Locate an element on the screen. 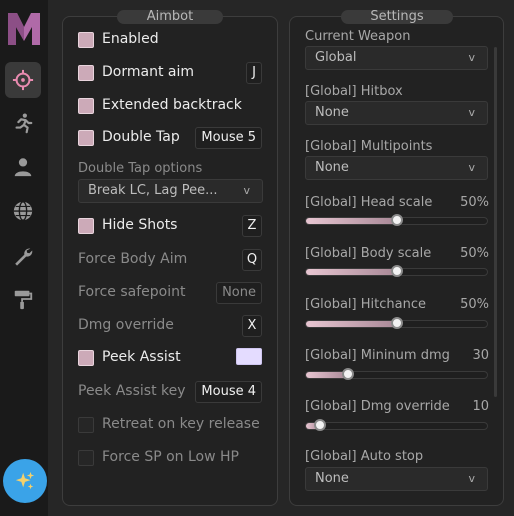  dormant-aim-row: Dormant aim J is located at coordinates (170, 73).